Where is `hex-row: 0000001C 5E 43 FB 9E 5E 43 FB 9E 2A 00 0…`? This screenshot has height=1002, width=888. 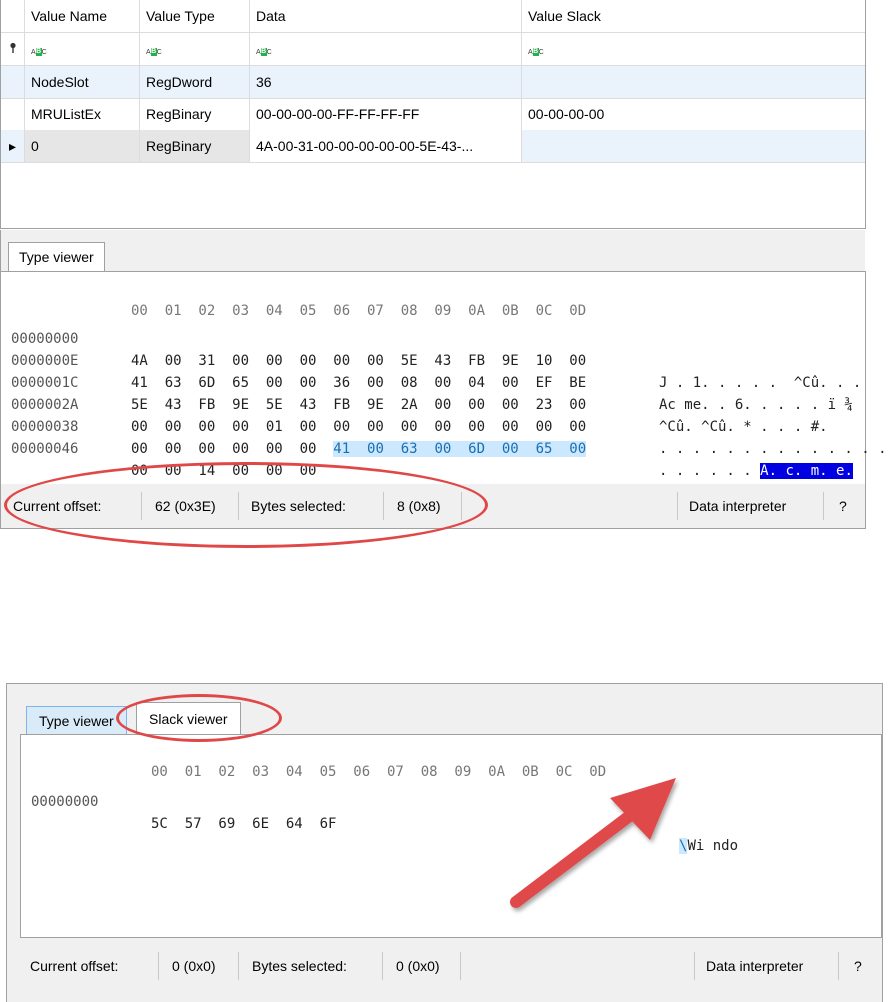
hex-row: 0000001C 5E 43 FB 9E 5E 43 FB 9E 2A 00 0… is located at coordinates (419, 405).